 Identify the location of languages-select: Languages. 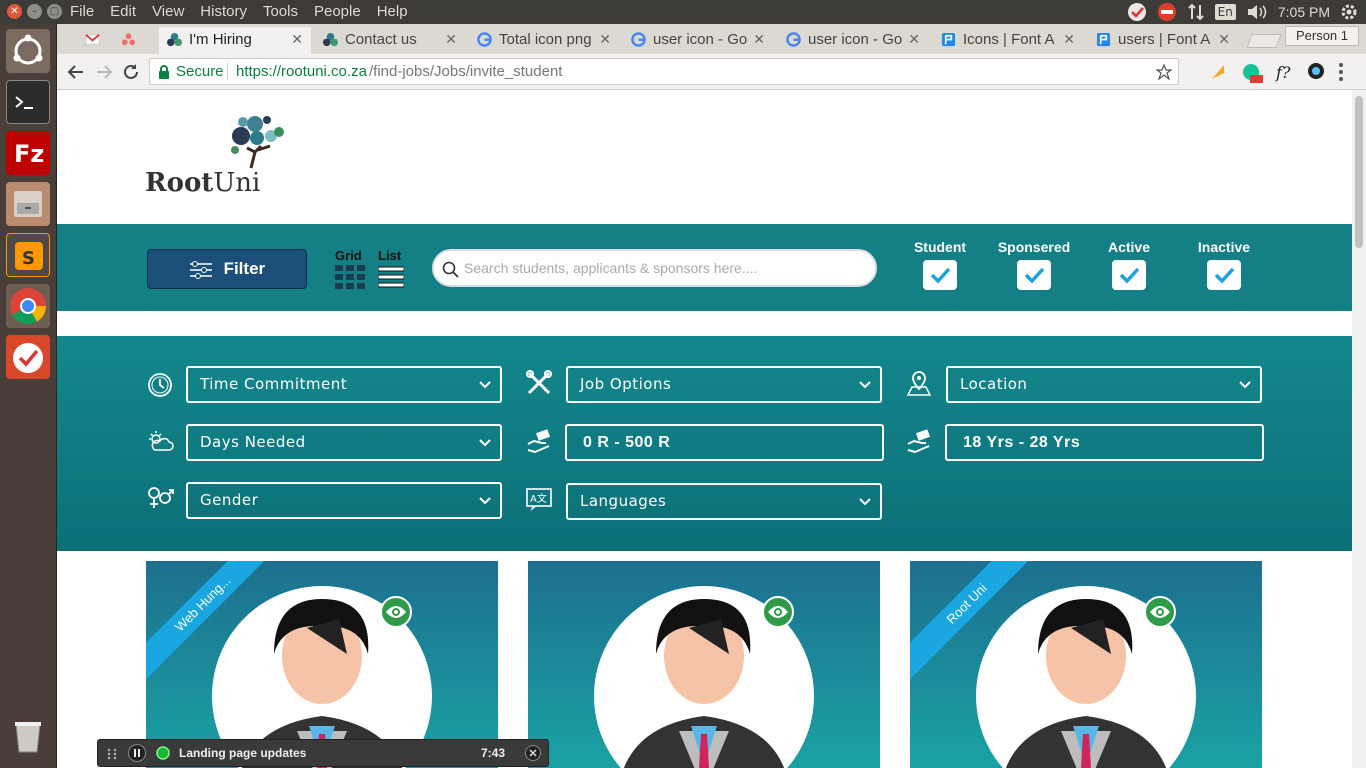
(724, 501).